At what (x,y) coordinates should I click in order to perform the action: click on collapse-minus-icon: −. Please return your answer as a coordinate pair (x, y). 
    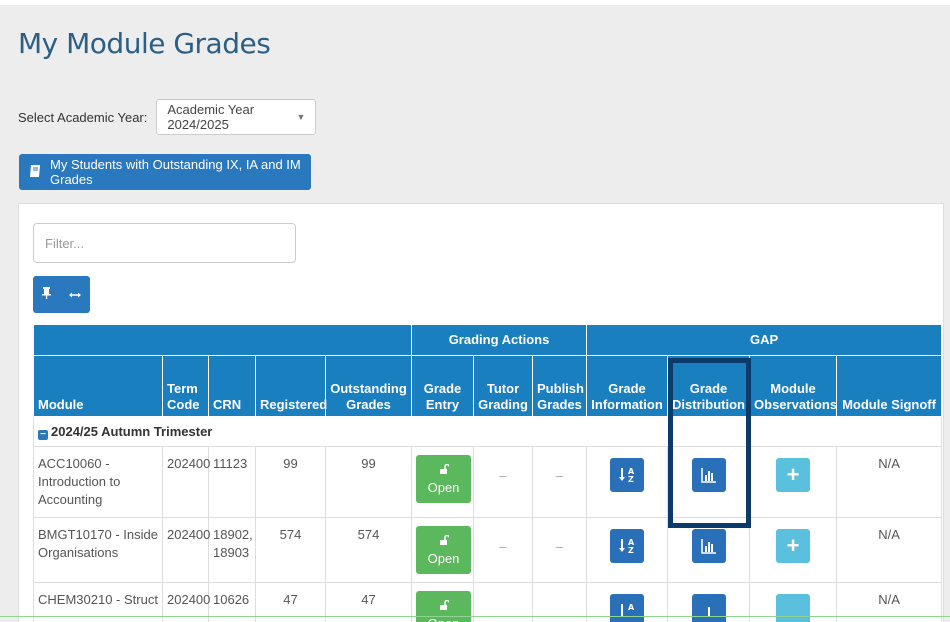
    Looking at the image, I should click on (43, 434).